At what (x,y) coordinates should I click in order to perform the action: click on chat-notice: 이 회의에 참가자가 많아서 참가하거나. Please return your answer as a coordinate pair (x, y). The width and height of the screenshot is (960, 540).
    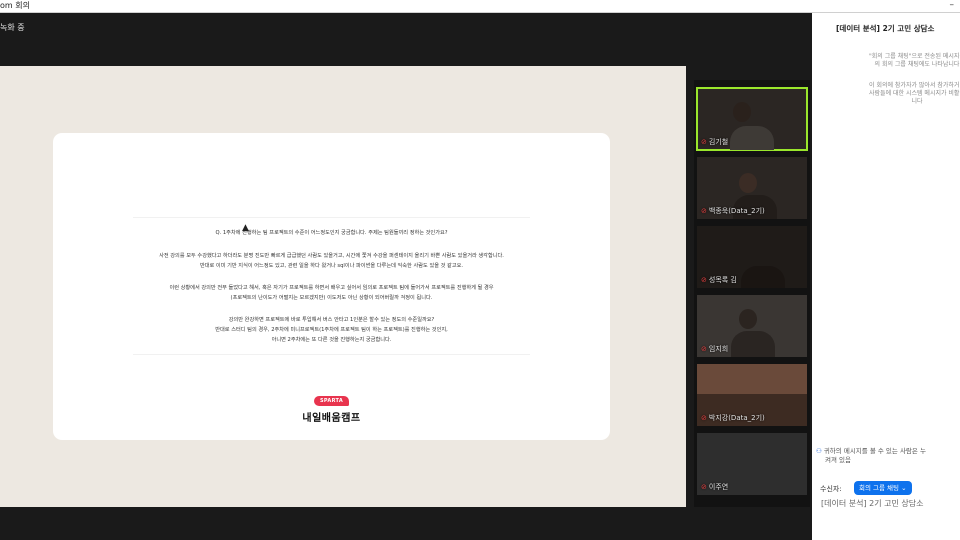
    Looking at the image, I should click on (914, 85).